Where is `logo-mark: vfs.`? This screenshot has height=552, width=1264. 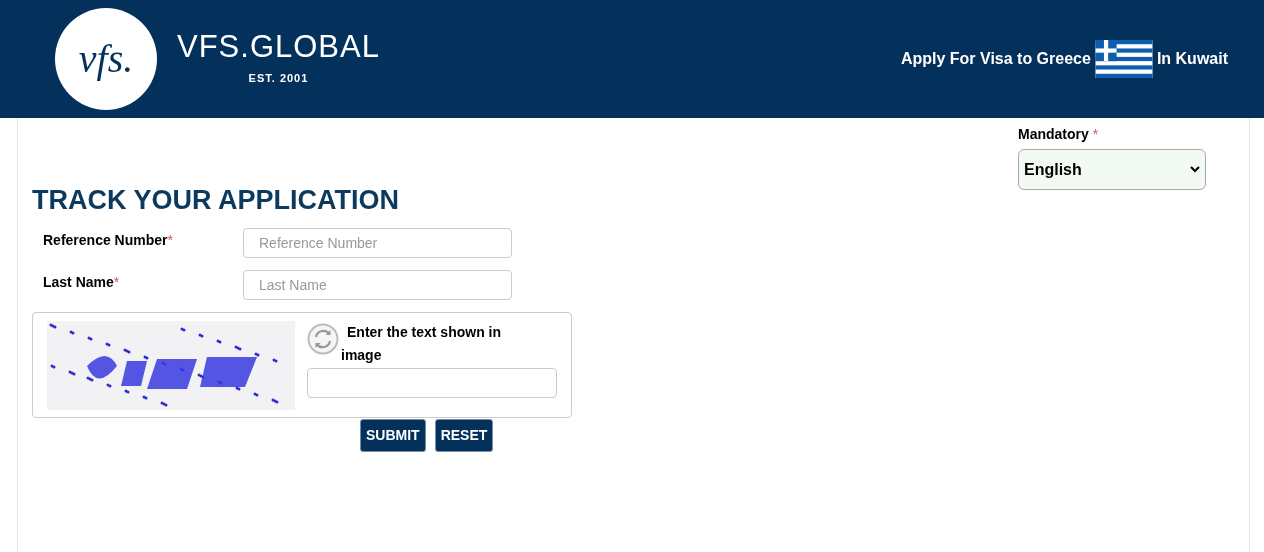 logo-mark: vfs. is located at coordinates (106, 59).